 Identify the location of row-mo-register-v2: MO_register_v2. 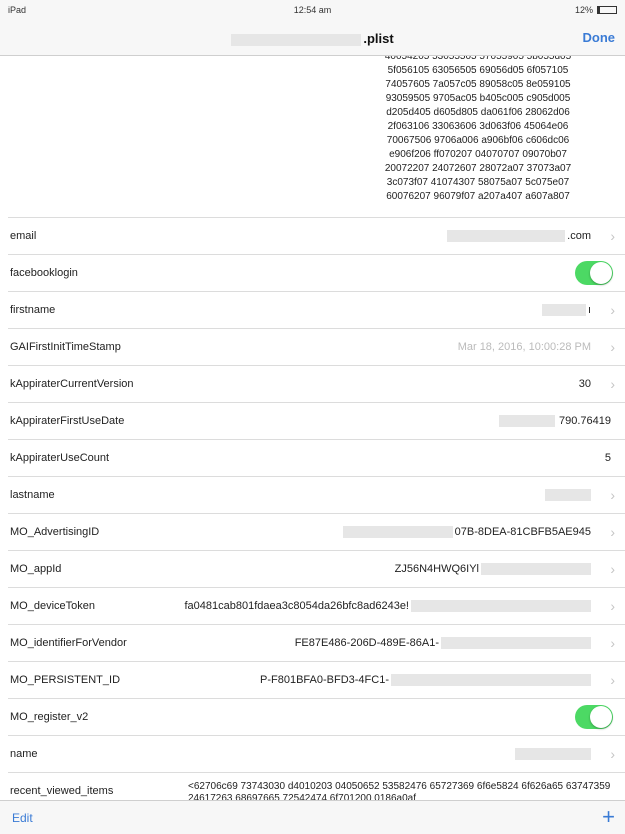
(316, 716).